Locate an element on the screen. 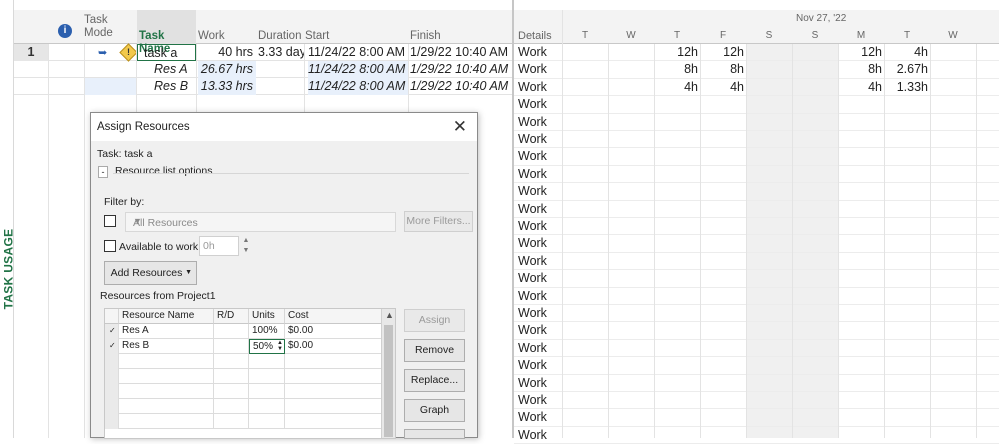 This screenshot has height=444, width=999. units-stepper: ▲ ▼ is located at coordinates (280, 346).